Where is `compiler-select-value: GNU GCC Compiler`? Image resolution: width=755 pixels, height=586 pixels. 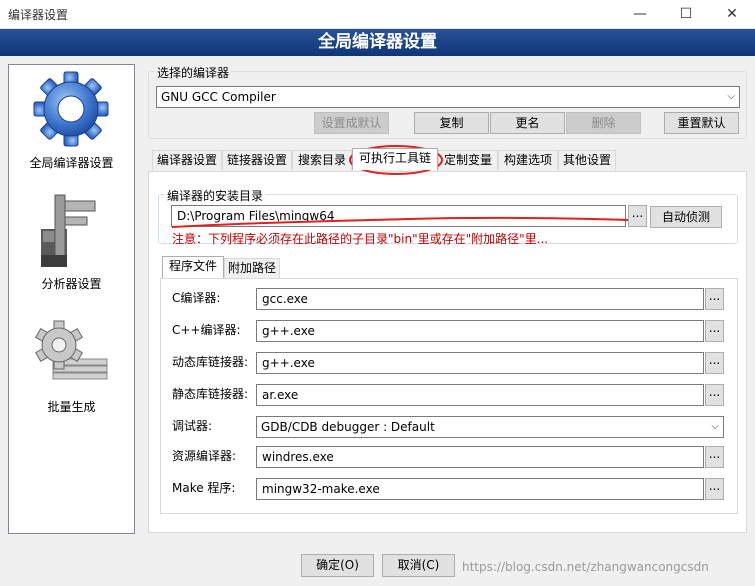
compiler-select-value: GNU GCC Compiler is located at coordinates (218, 97).